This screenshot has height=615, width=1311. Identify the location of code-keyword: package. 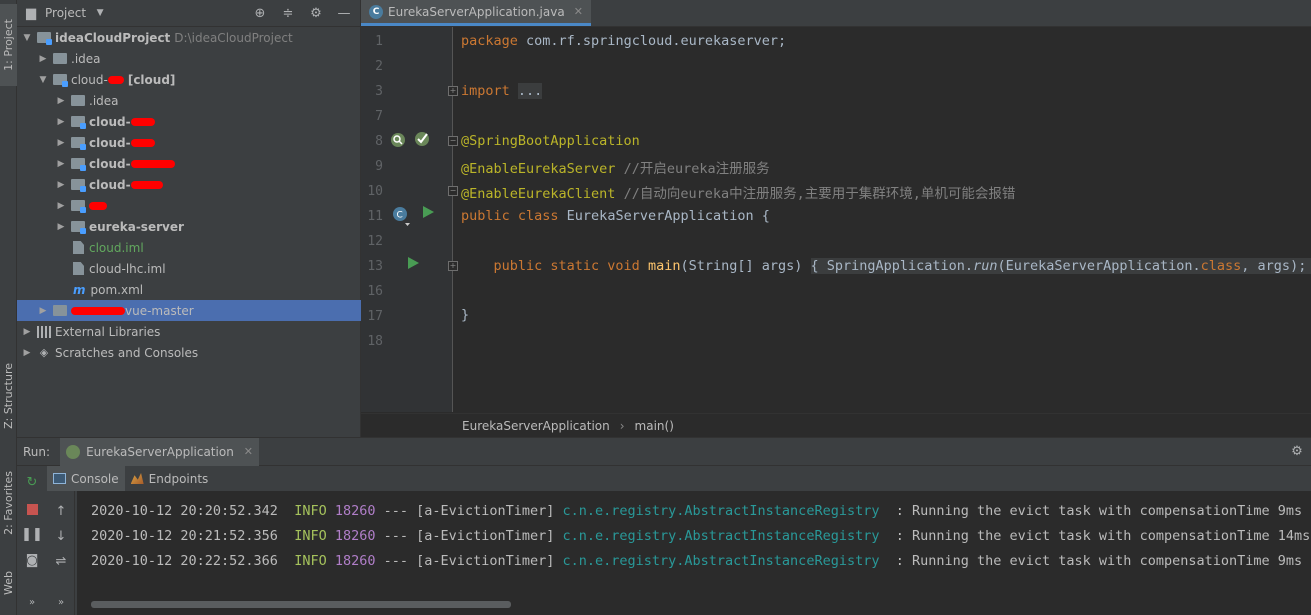
(489, 41).